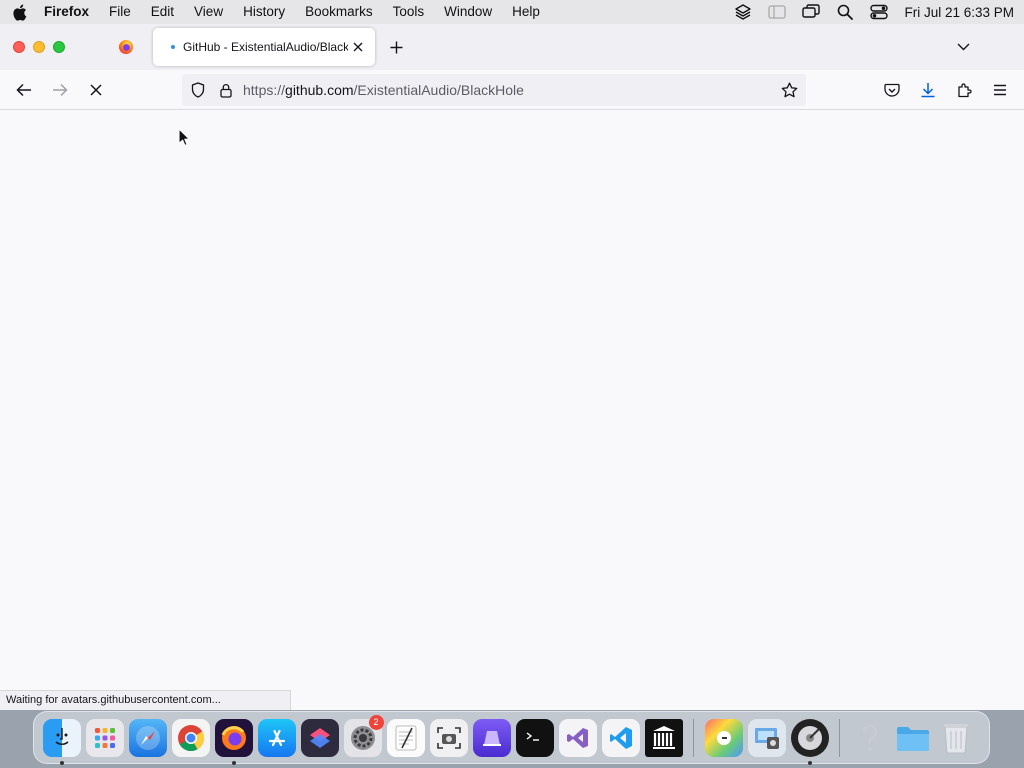 The image size is (1024, 768). I want to click on sidebar-status-icon, so click(777, 12).